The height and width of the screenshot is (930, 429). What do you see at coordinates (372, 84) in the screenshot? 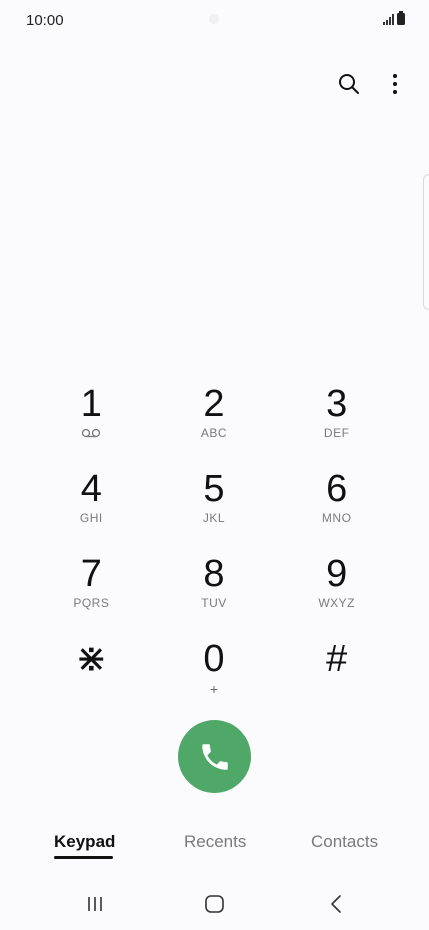
I see `top-actions` at bounding box center [372, 84].